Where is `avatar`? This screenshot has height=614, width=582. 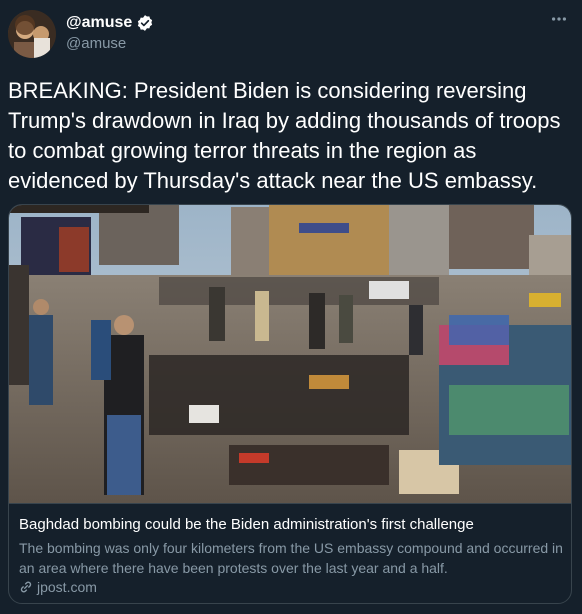
avatar is located at coordinates (32, 34).